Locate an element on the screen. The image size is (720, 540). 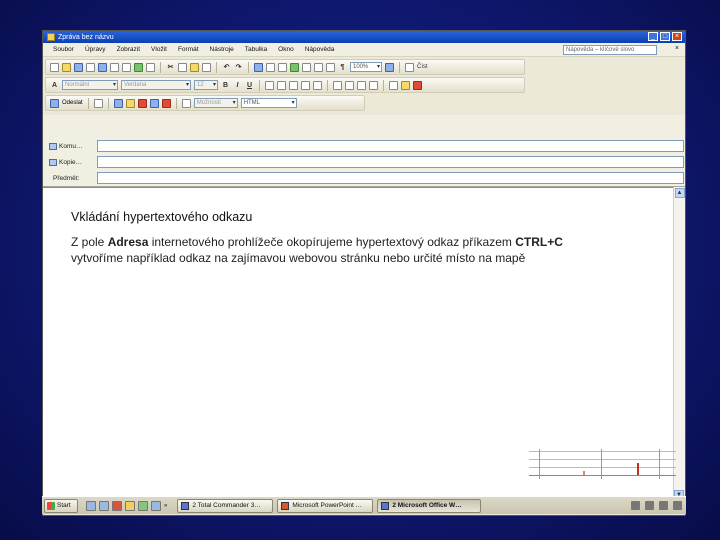
graph-baseline is located at coordinates (602, 475).